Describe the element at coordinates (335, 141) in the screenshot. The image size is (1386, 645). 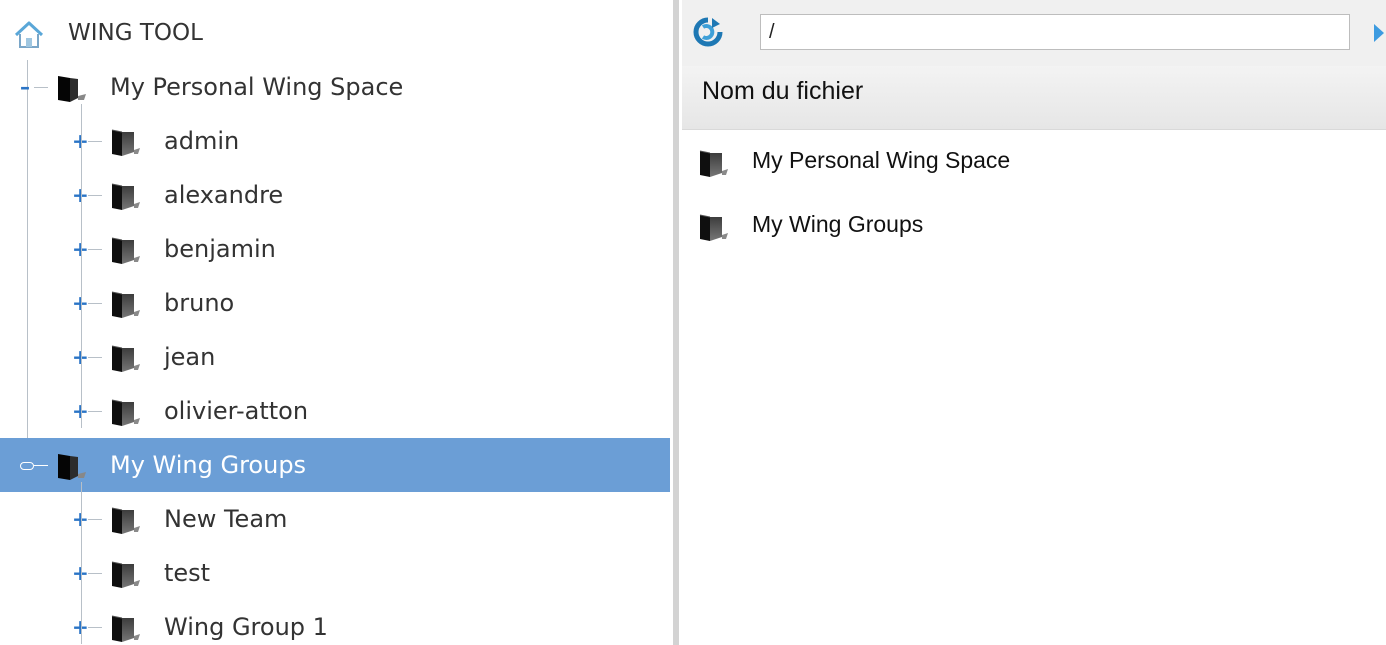
I see `tree-child-node: + admin` at that location.